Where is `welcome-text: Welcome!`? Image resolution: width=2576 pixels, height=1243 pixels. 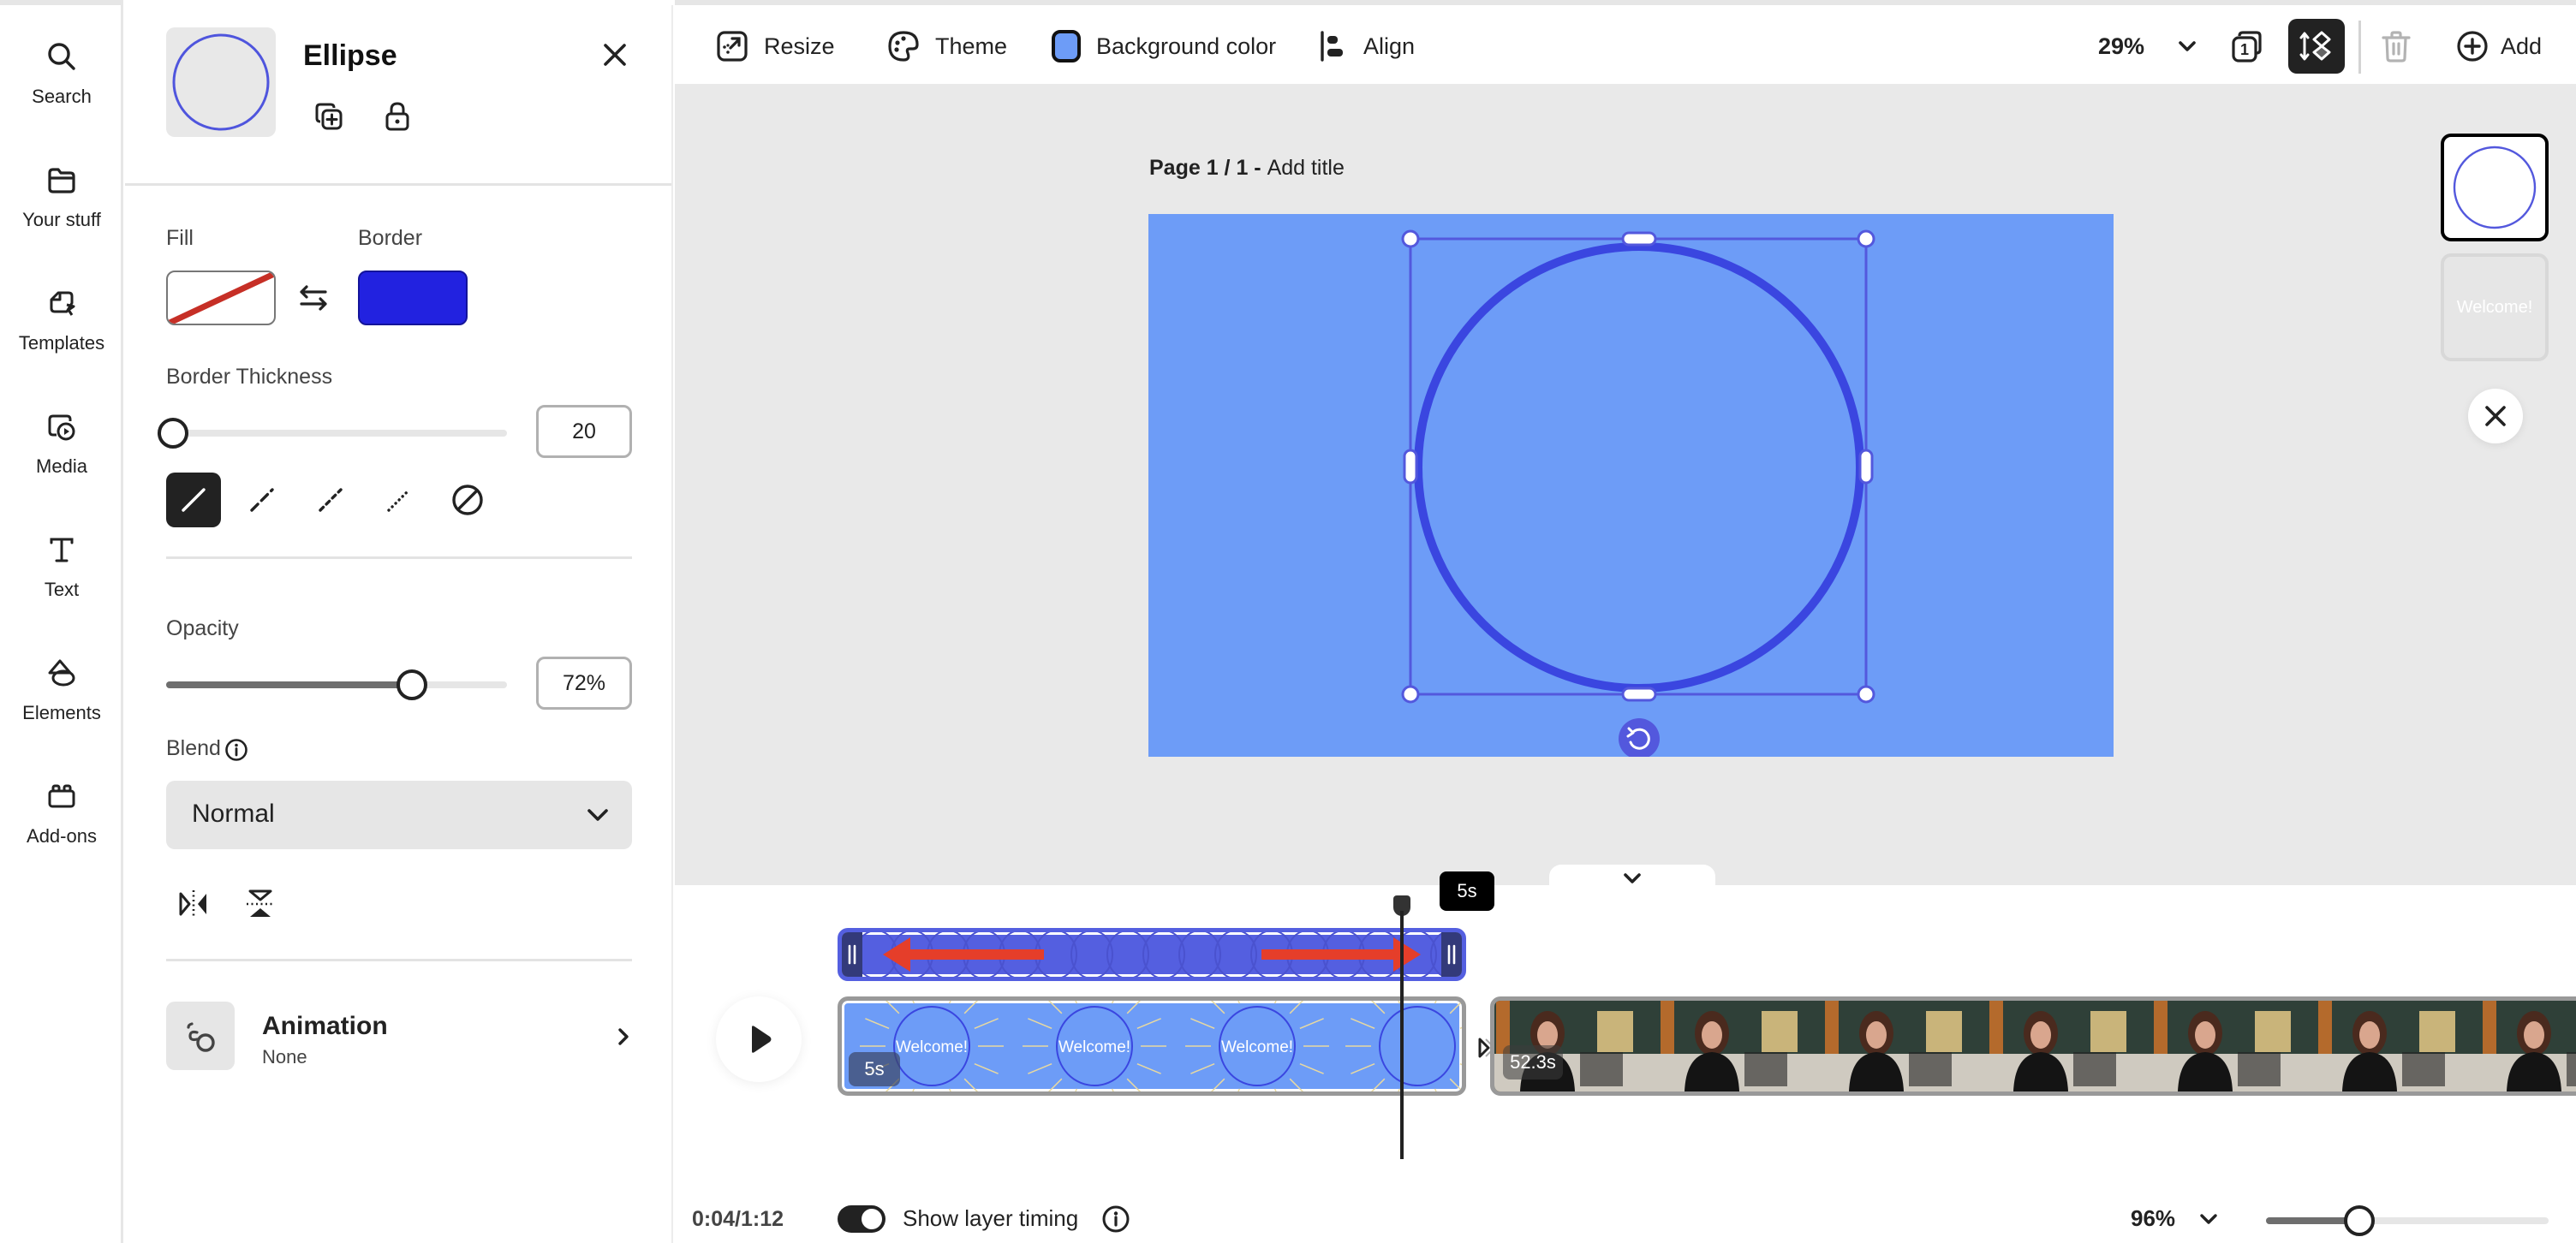 welcome-text: Welcome! is located at coordinates (1094, 1047).